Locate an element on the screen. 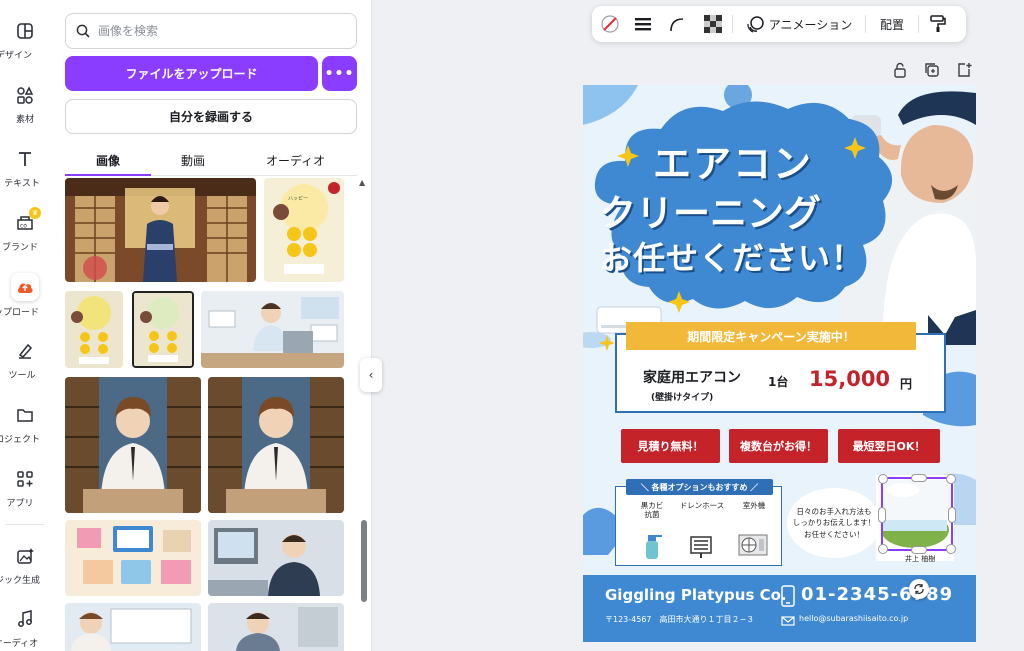 The width and height of the screenshot is (1024, 651). email: hello@subarashiisaito.co.jp is located at coordinates (854, 618).